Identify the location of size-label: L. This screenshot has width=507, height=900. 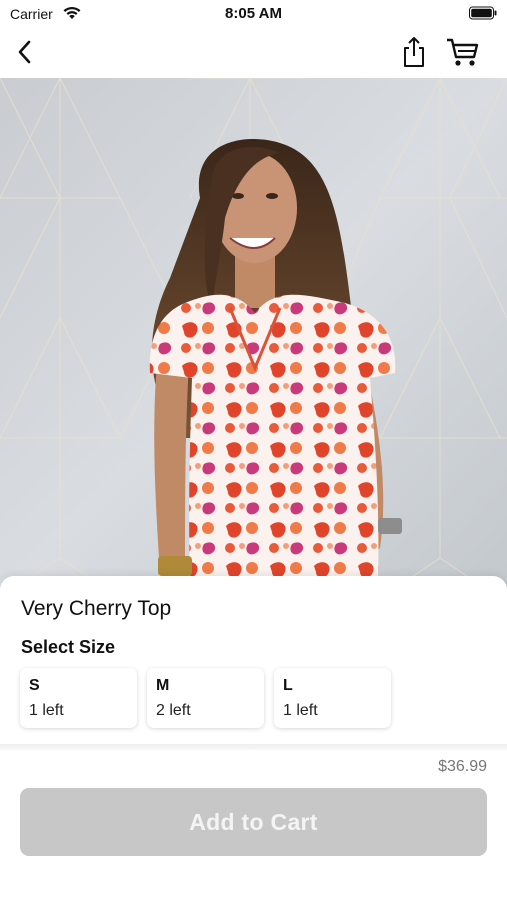
(288, 685).